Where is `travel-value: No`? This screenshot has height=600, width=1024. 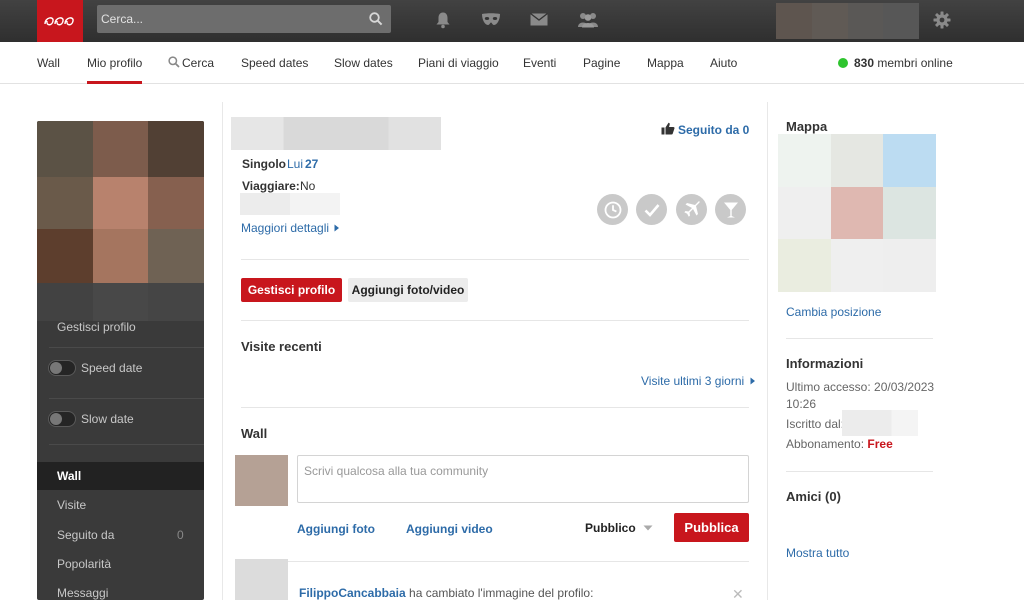 travel-value: No is located at coordinates (308, 186).